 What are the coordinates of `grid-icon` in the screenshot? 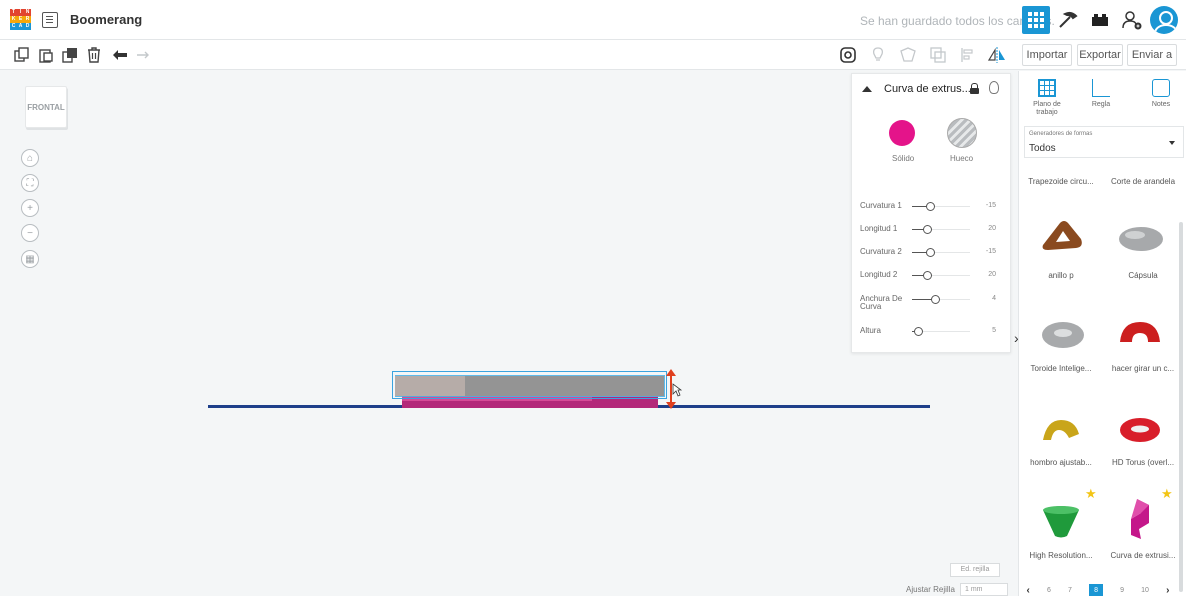 It's located at (1036, 20).